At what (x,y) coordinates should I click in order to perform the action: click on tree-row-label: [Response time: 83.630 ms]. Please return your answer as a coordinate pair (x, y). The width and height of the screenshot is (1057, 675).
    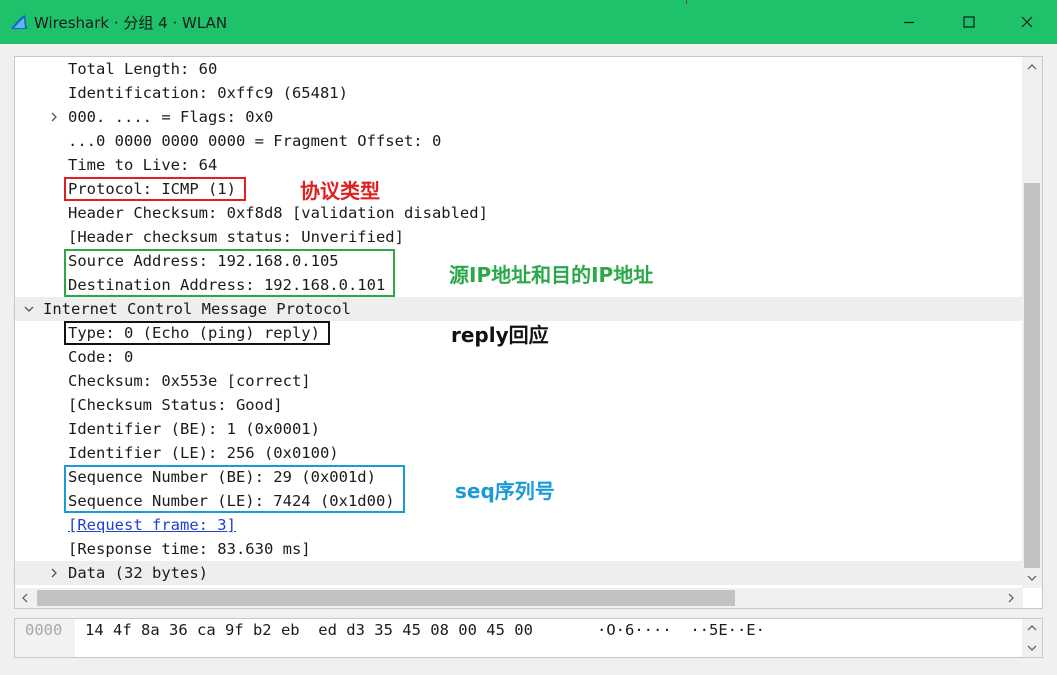
    Looking at the image, I should click on (189, 549).